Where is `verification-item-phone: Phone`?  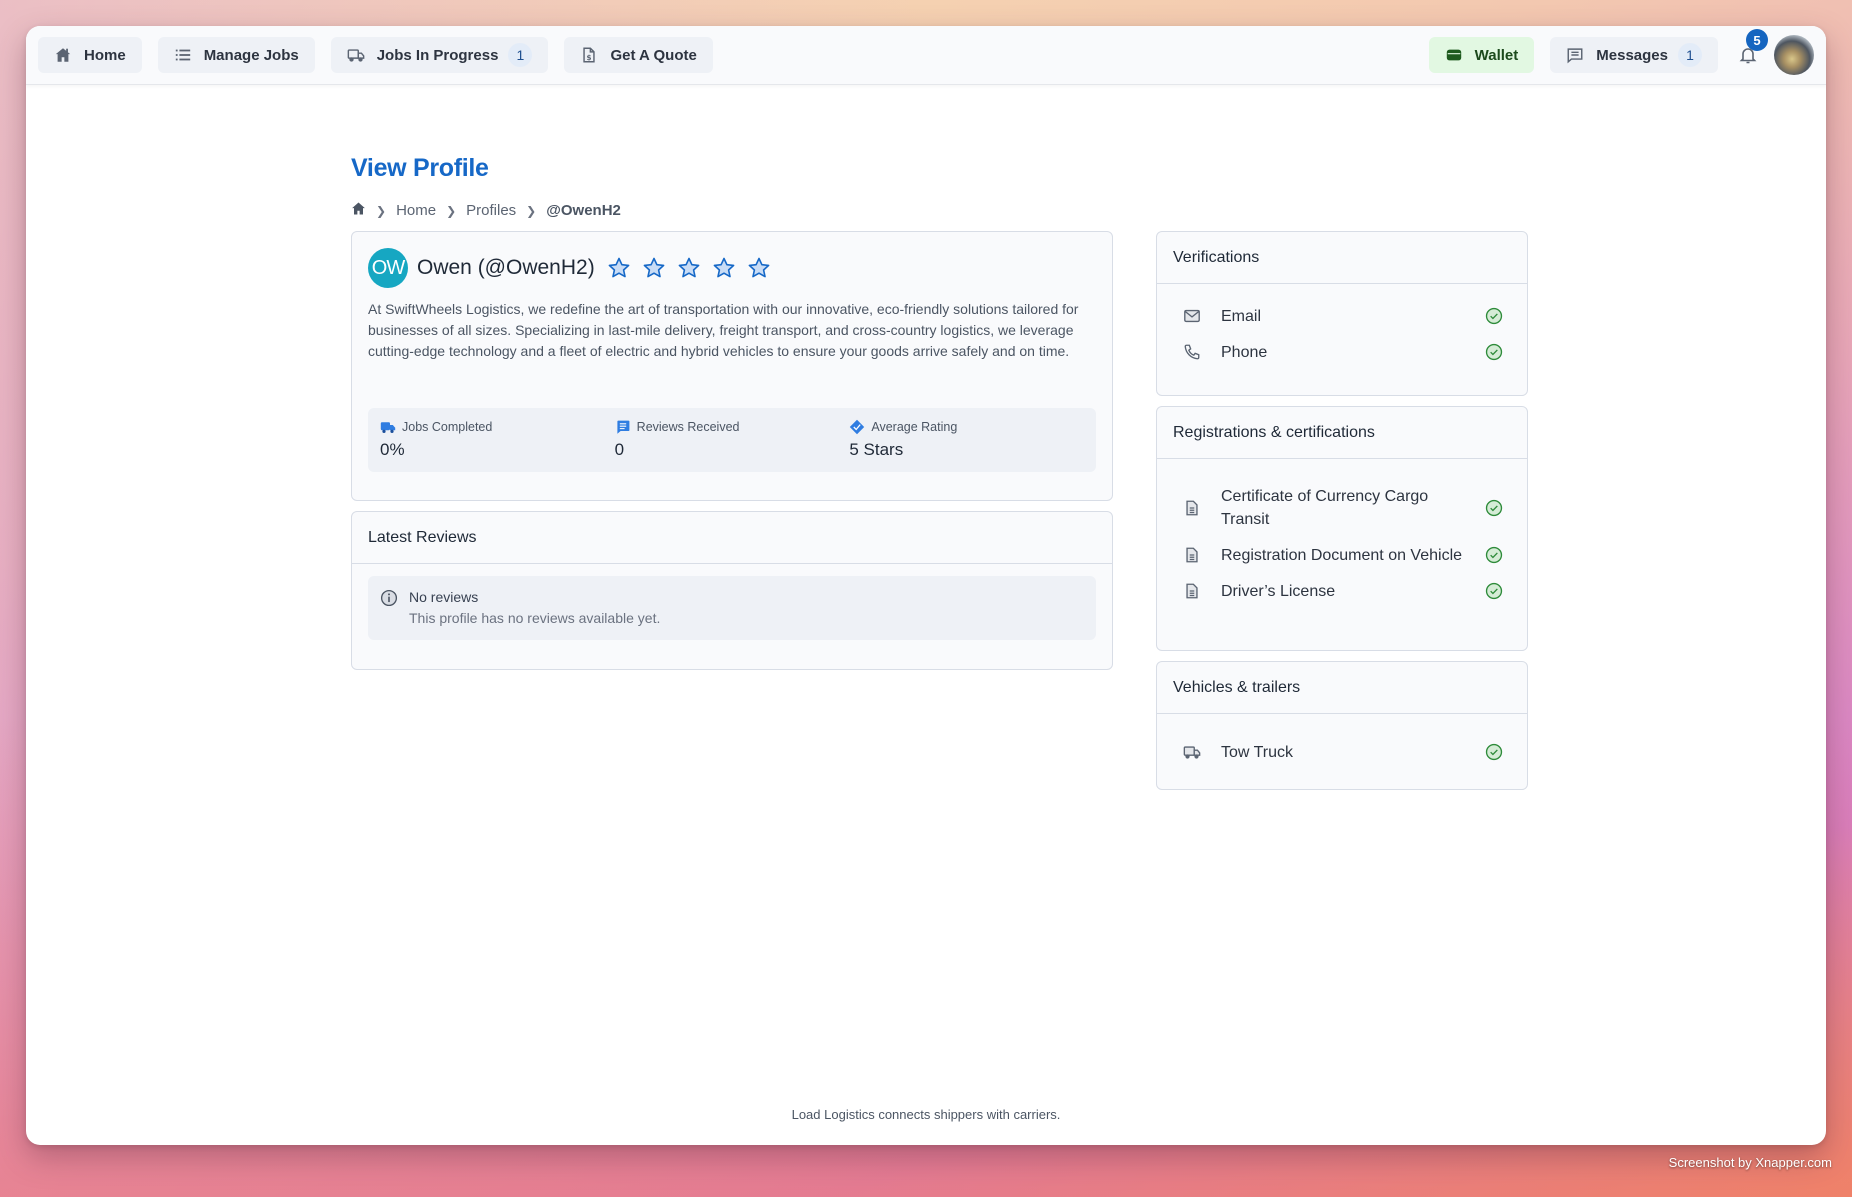 verification-item-phone: Phone is located at coordinates (1342, 352).